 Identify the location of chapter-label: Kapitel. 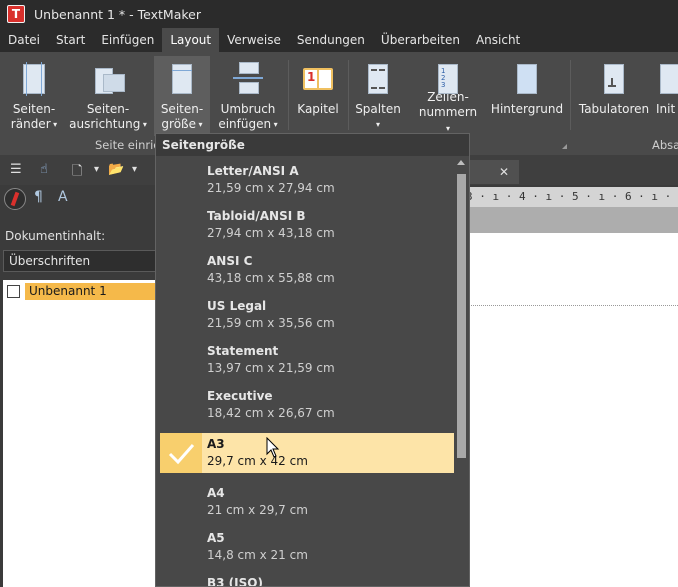
(318, 109).